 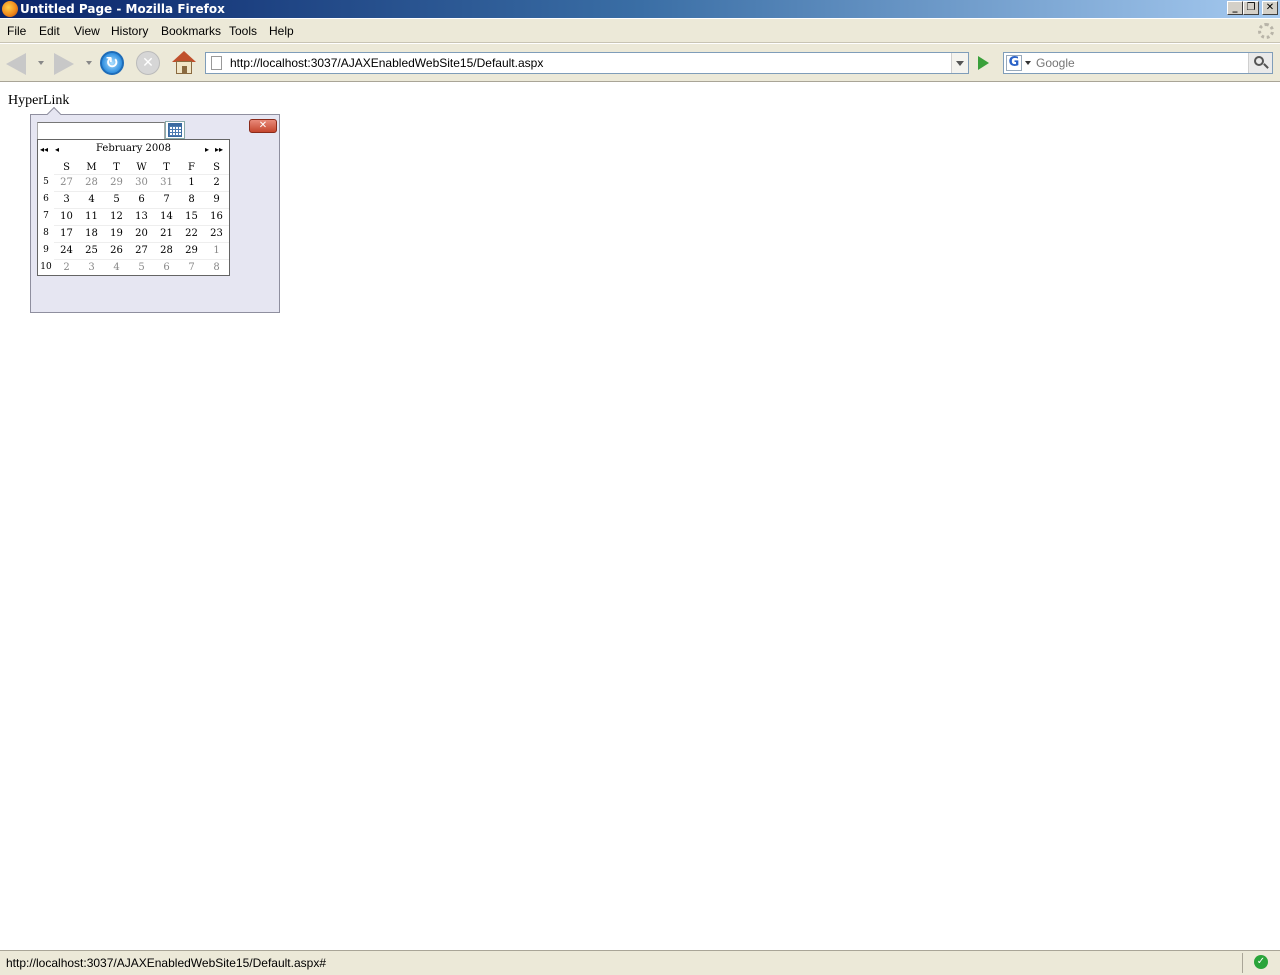 What do you see at coordinates (216, 63) in the screenshot?
I see `page-icon` at bounding box center [216, 63].